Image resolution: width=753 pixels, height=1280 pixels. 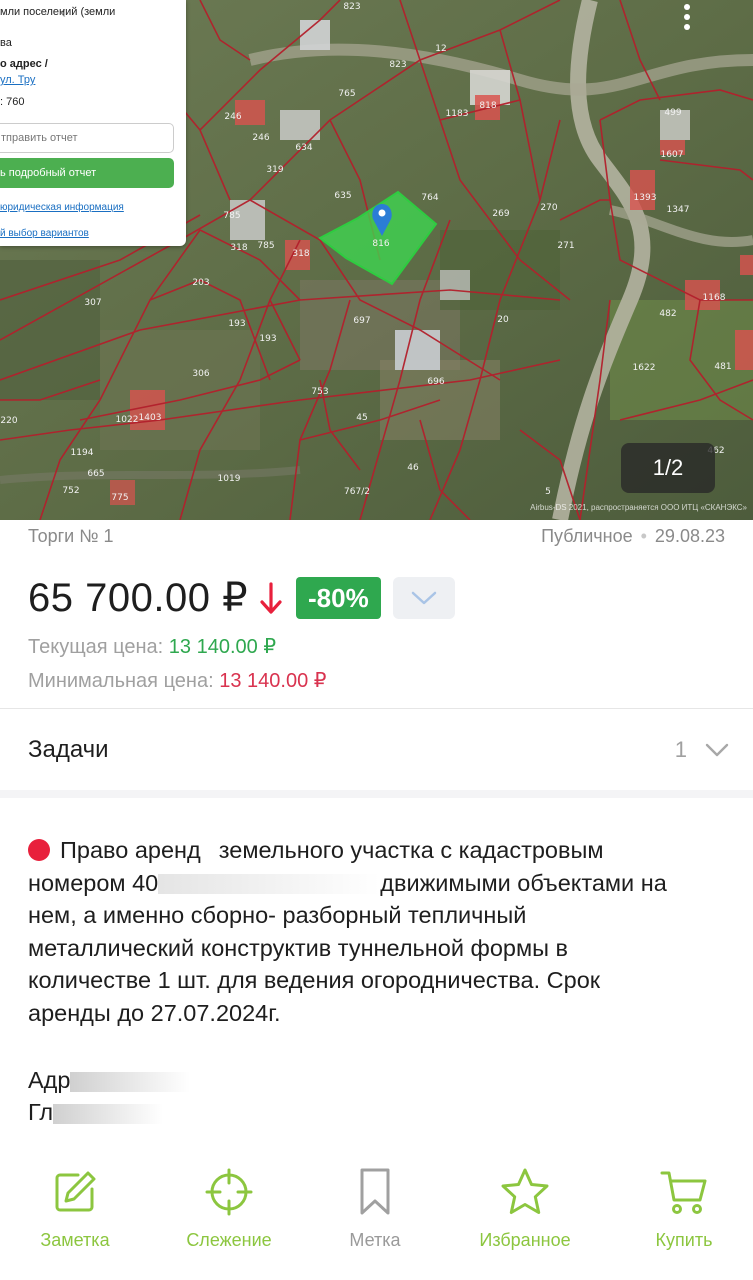 What do you see at coordinates (548, 208) in the screenshot?
I see `parcel-number-label: 270` at bounding box center [548, 208].